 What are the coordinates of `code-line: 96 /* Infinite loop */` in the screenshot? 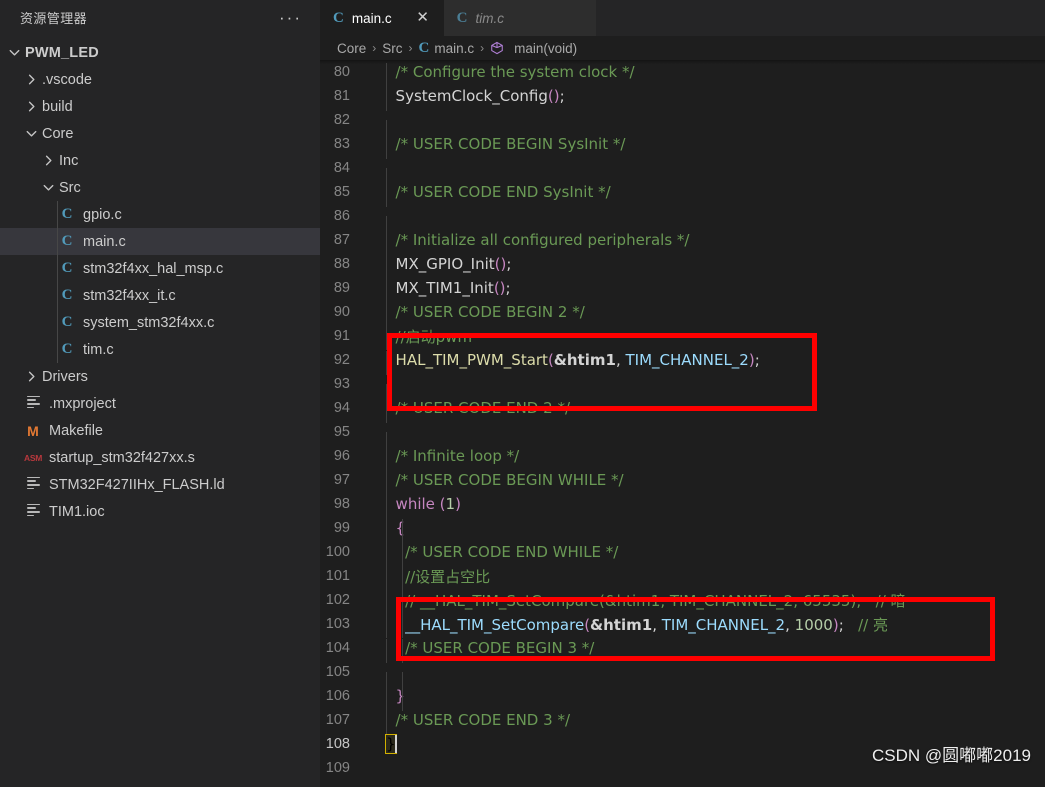 It's located at (682, 457).